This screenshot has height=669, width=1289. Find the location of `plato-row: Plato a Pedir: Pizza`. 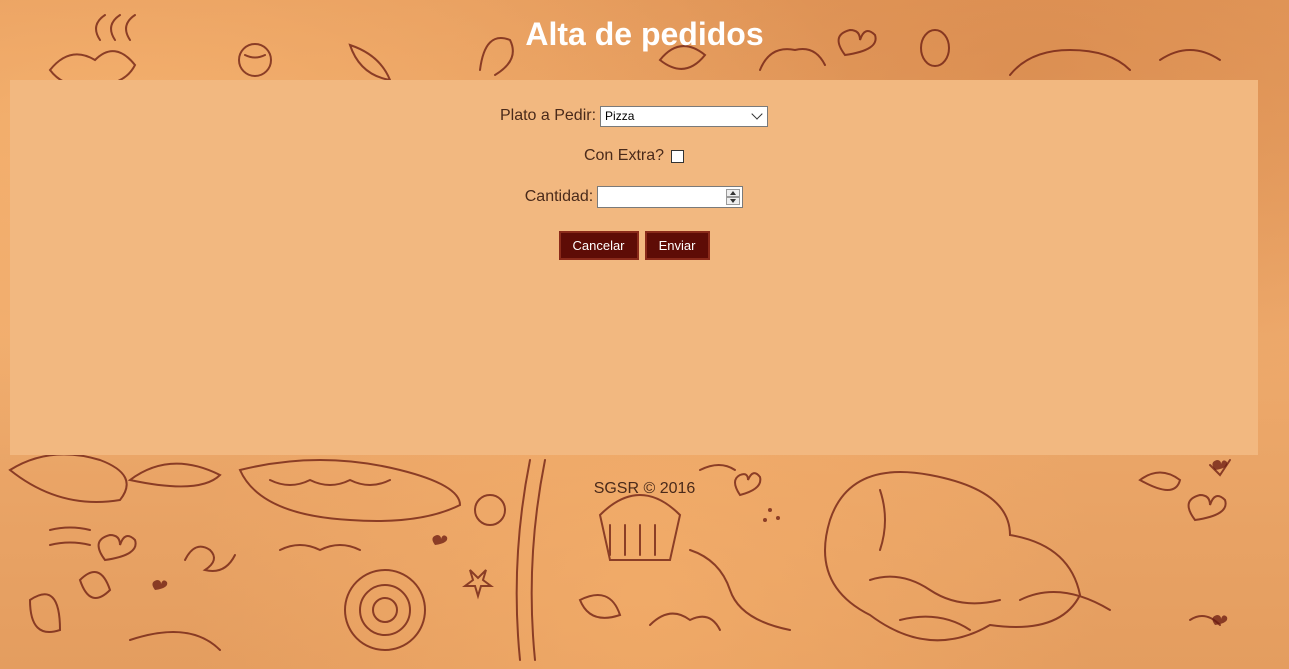

plato-row: Plato a Pedir: Pizza is located at coordinates (634, 116).